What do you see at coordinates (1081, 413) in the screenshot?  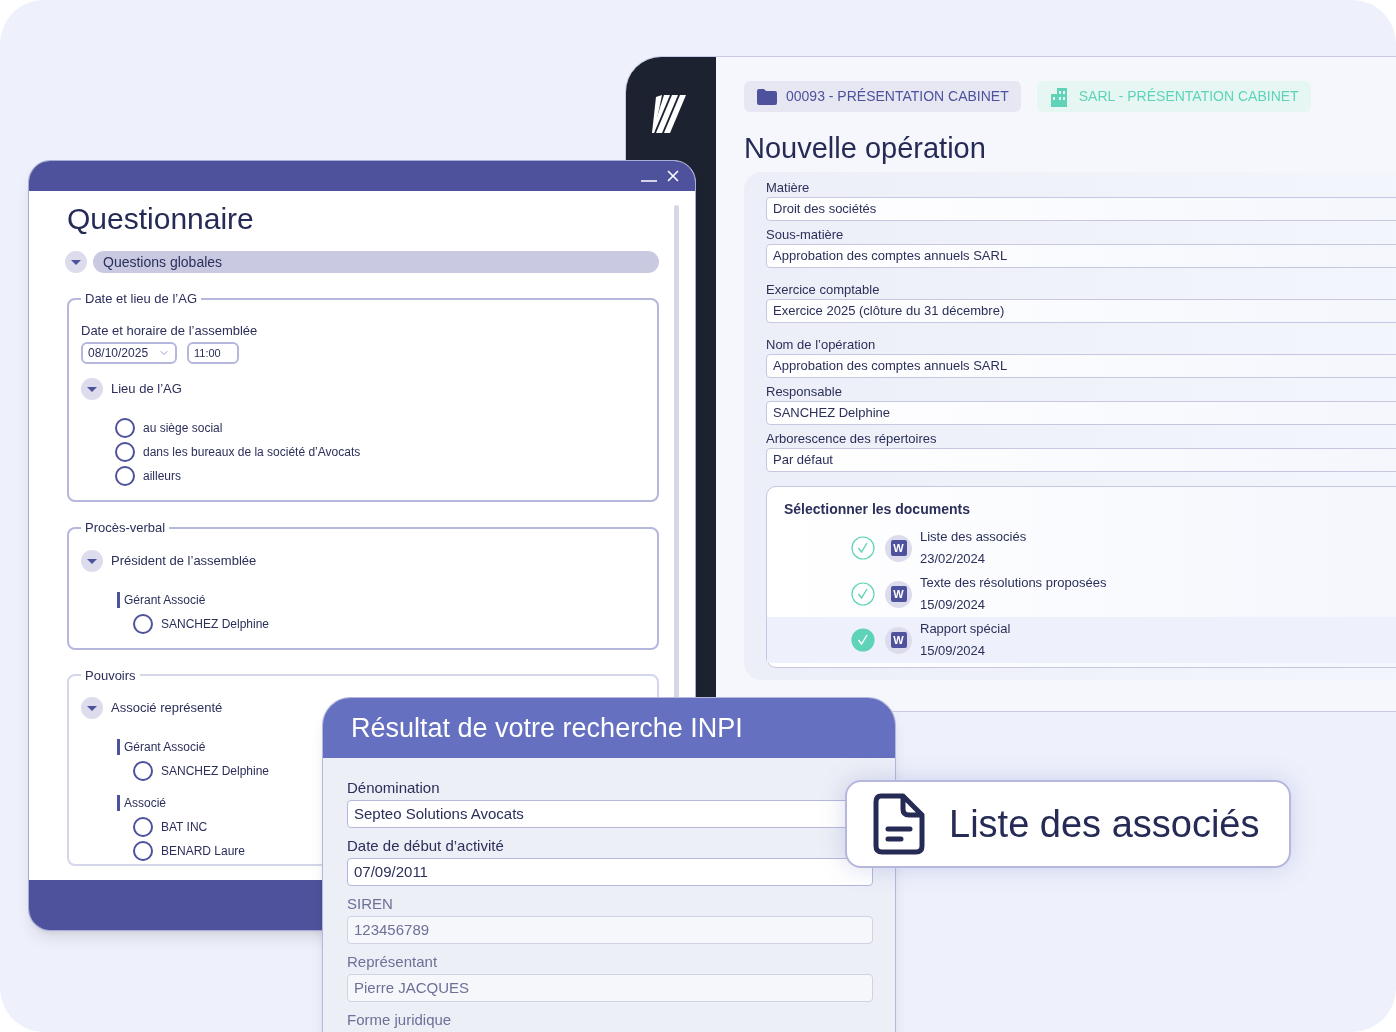 I see `text-field: SANCHEZ Delphine` at bounding box center [1081, 413].